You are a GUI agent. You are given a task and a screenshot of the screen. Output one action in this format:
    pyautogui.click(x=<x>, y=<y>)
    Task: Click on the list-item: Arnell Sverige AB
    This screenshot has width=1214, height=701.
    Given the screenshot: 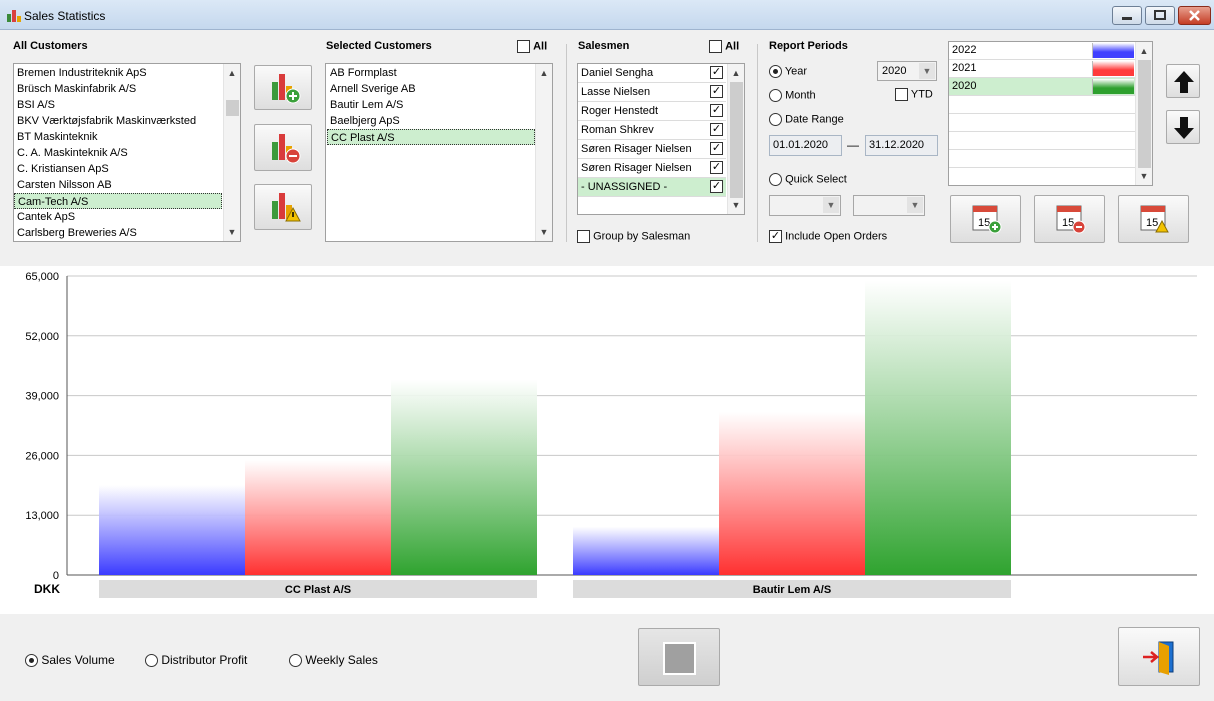 What is the action you would take?
    pyautogui.click(x=431, y=89)
    